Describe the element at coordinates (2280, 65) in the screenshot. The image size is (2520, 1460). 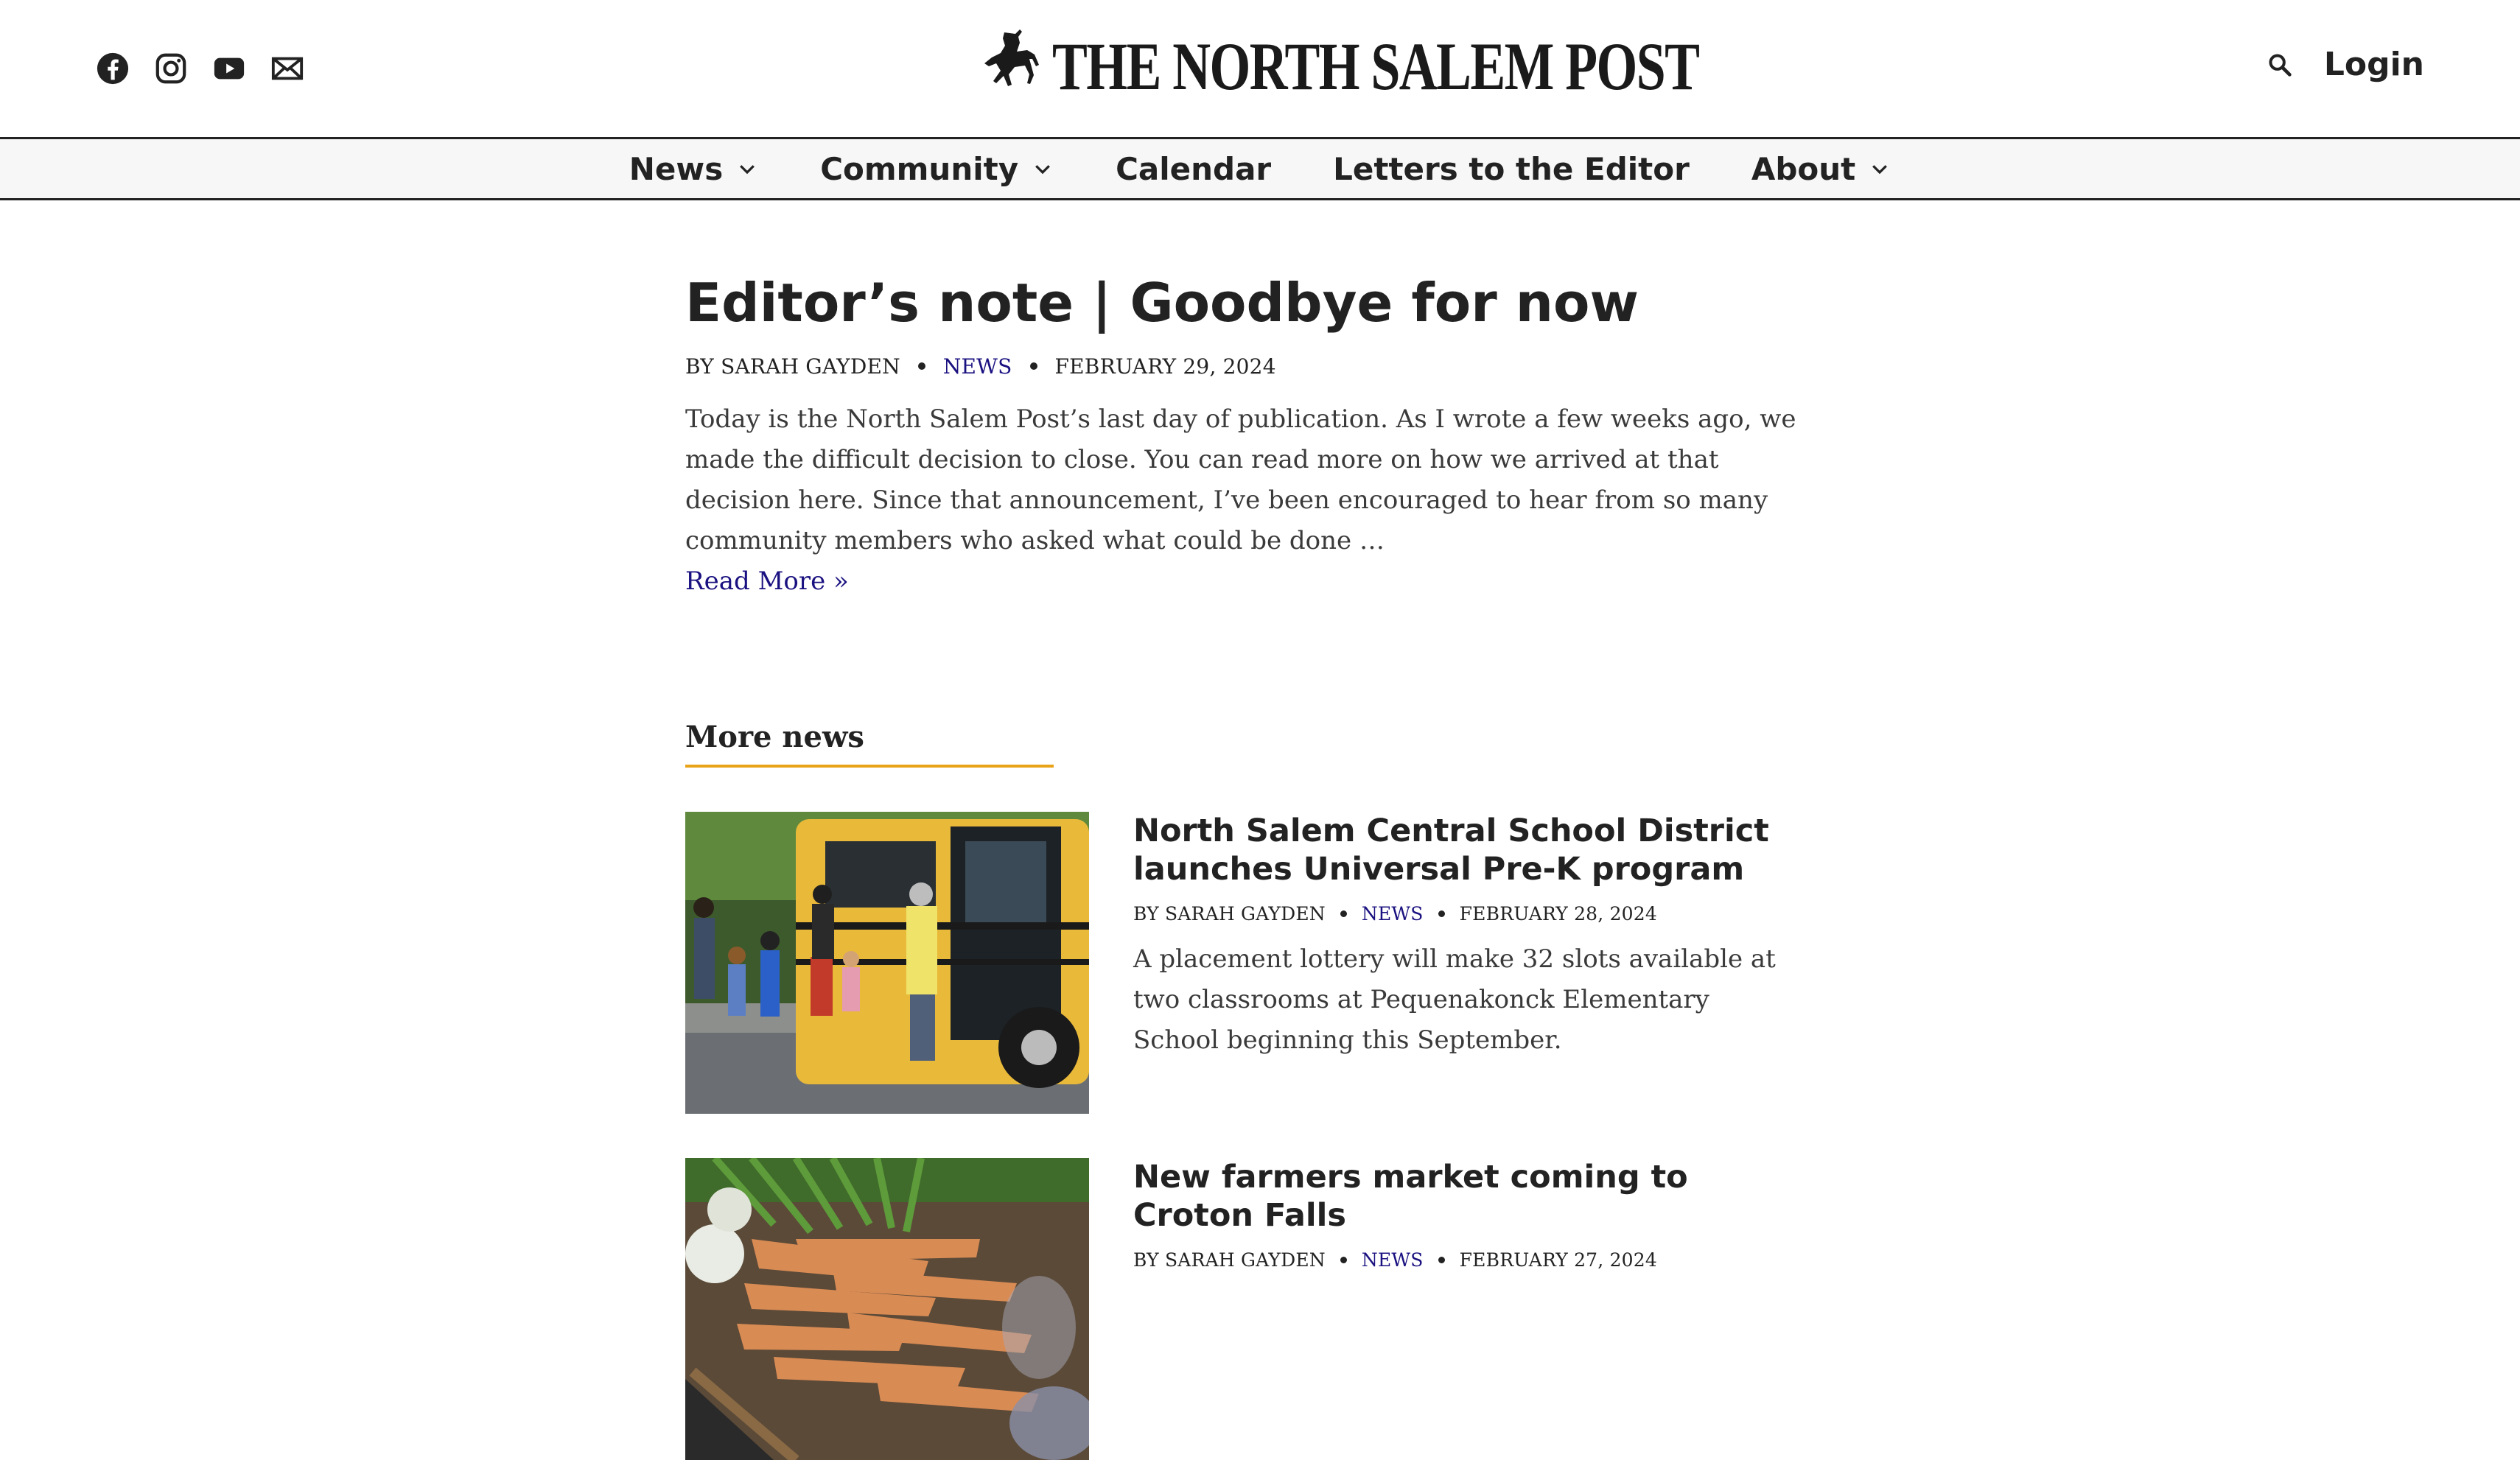
I see `search-icon` at that location.